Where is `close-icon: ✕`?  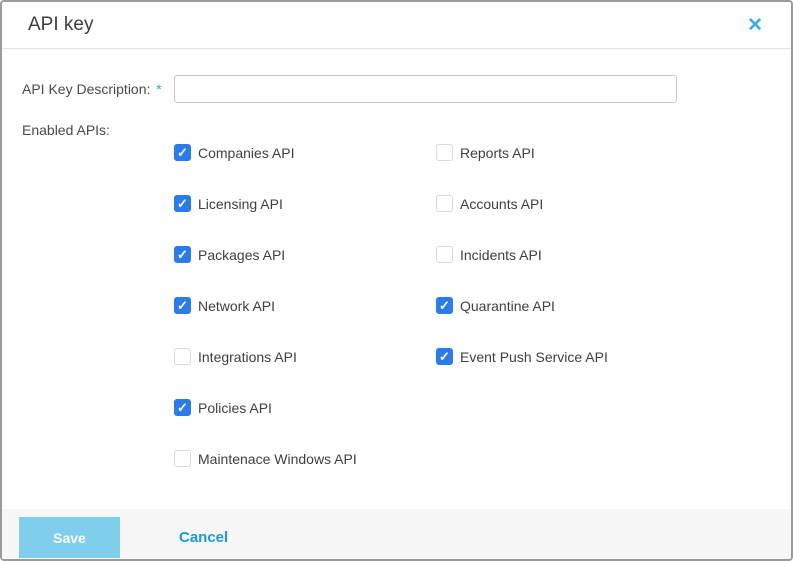
close-icon: ✕ is located at coordinates (755, 25).